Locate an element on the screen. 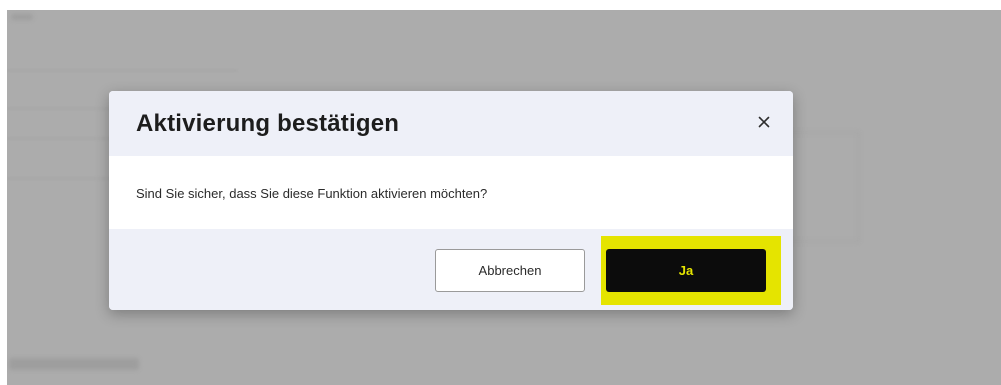  dialog-title: Aktivierung bestätigen is located at coordinates (268, 123).